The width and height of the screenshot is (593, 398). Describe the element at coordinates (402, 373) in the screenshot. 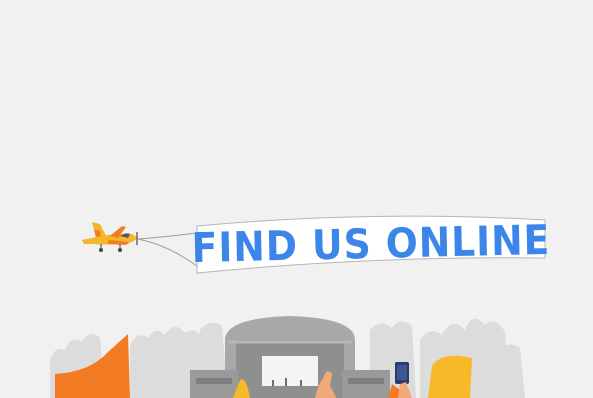

I see `smartphone-icon` at that location.